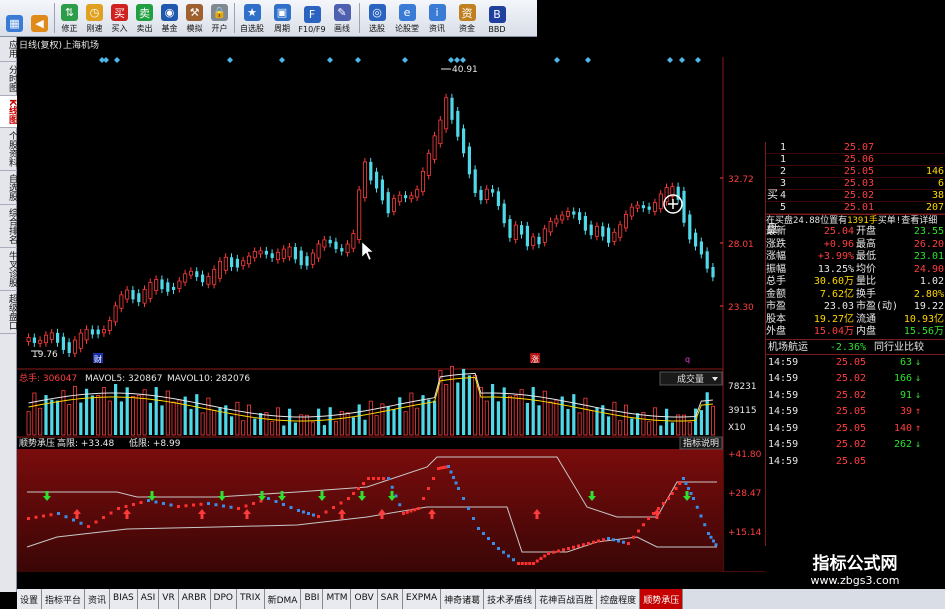 Image resolution: width=945 pixels, height=609 pixels. Describe the element at coordinates (194, 18) in the screenshot. I see `toolbar-button-hammer: ⚒ 模拟` at that location.